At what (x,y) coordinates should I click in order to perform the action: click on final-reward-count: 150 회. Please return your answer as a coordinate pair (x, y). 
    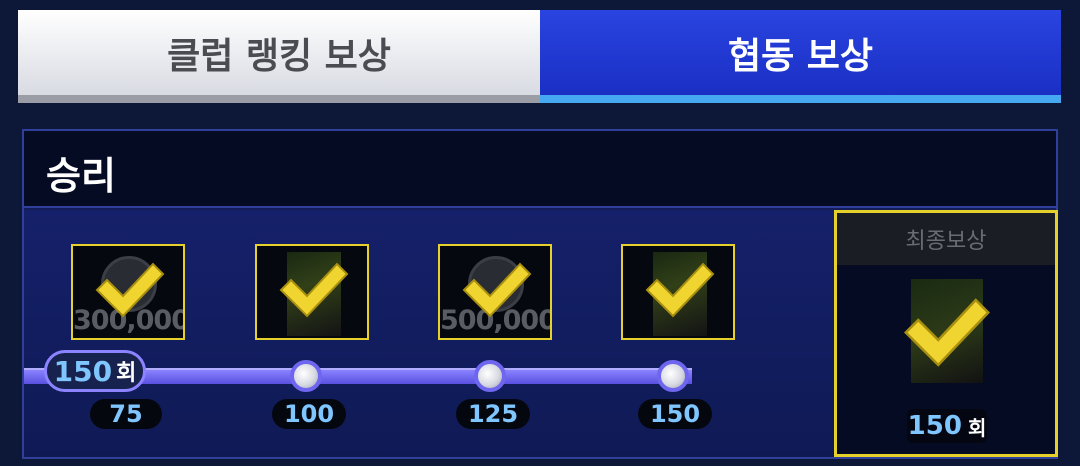
    Looking at the image, I should click on (947, 426).